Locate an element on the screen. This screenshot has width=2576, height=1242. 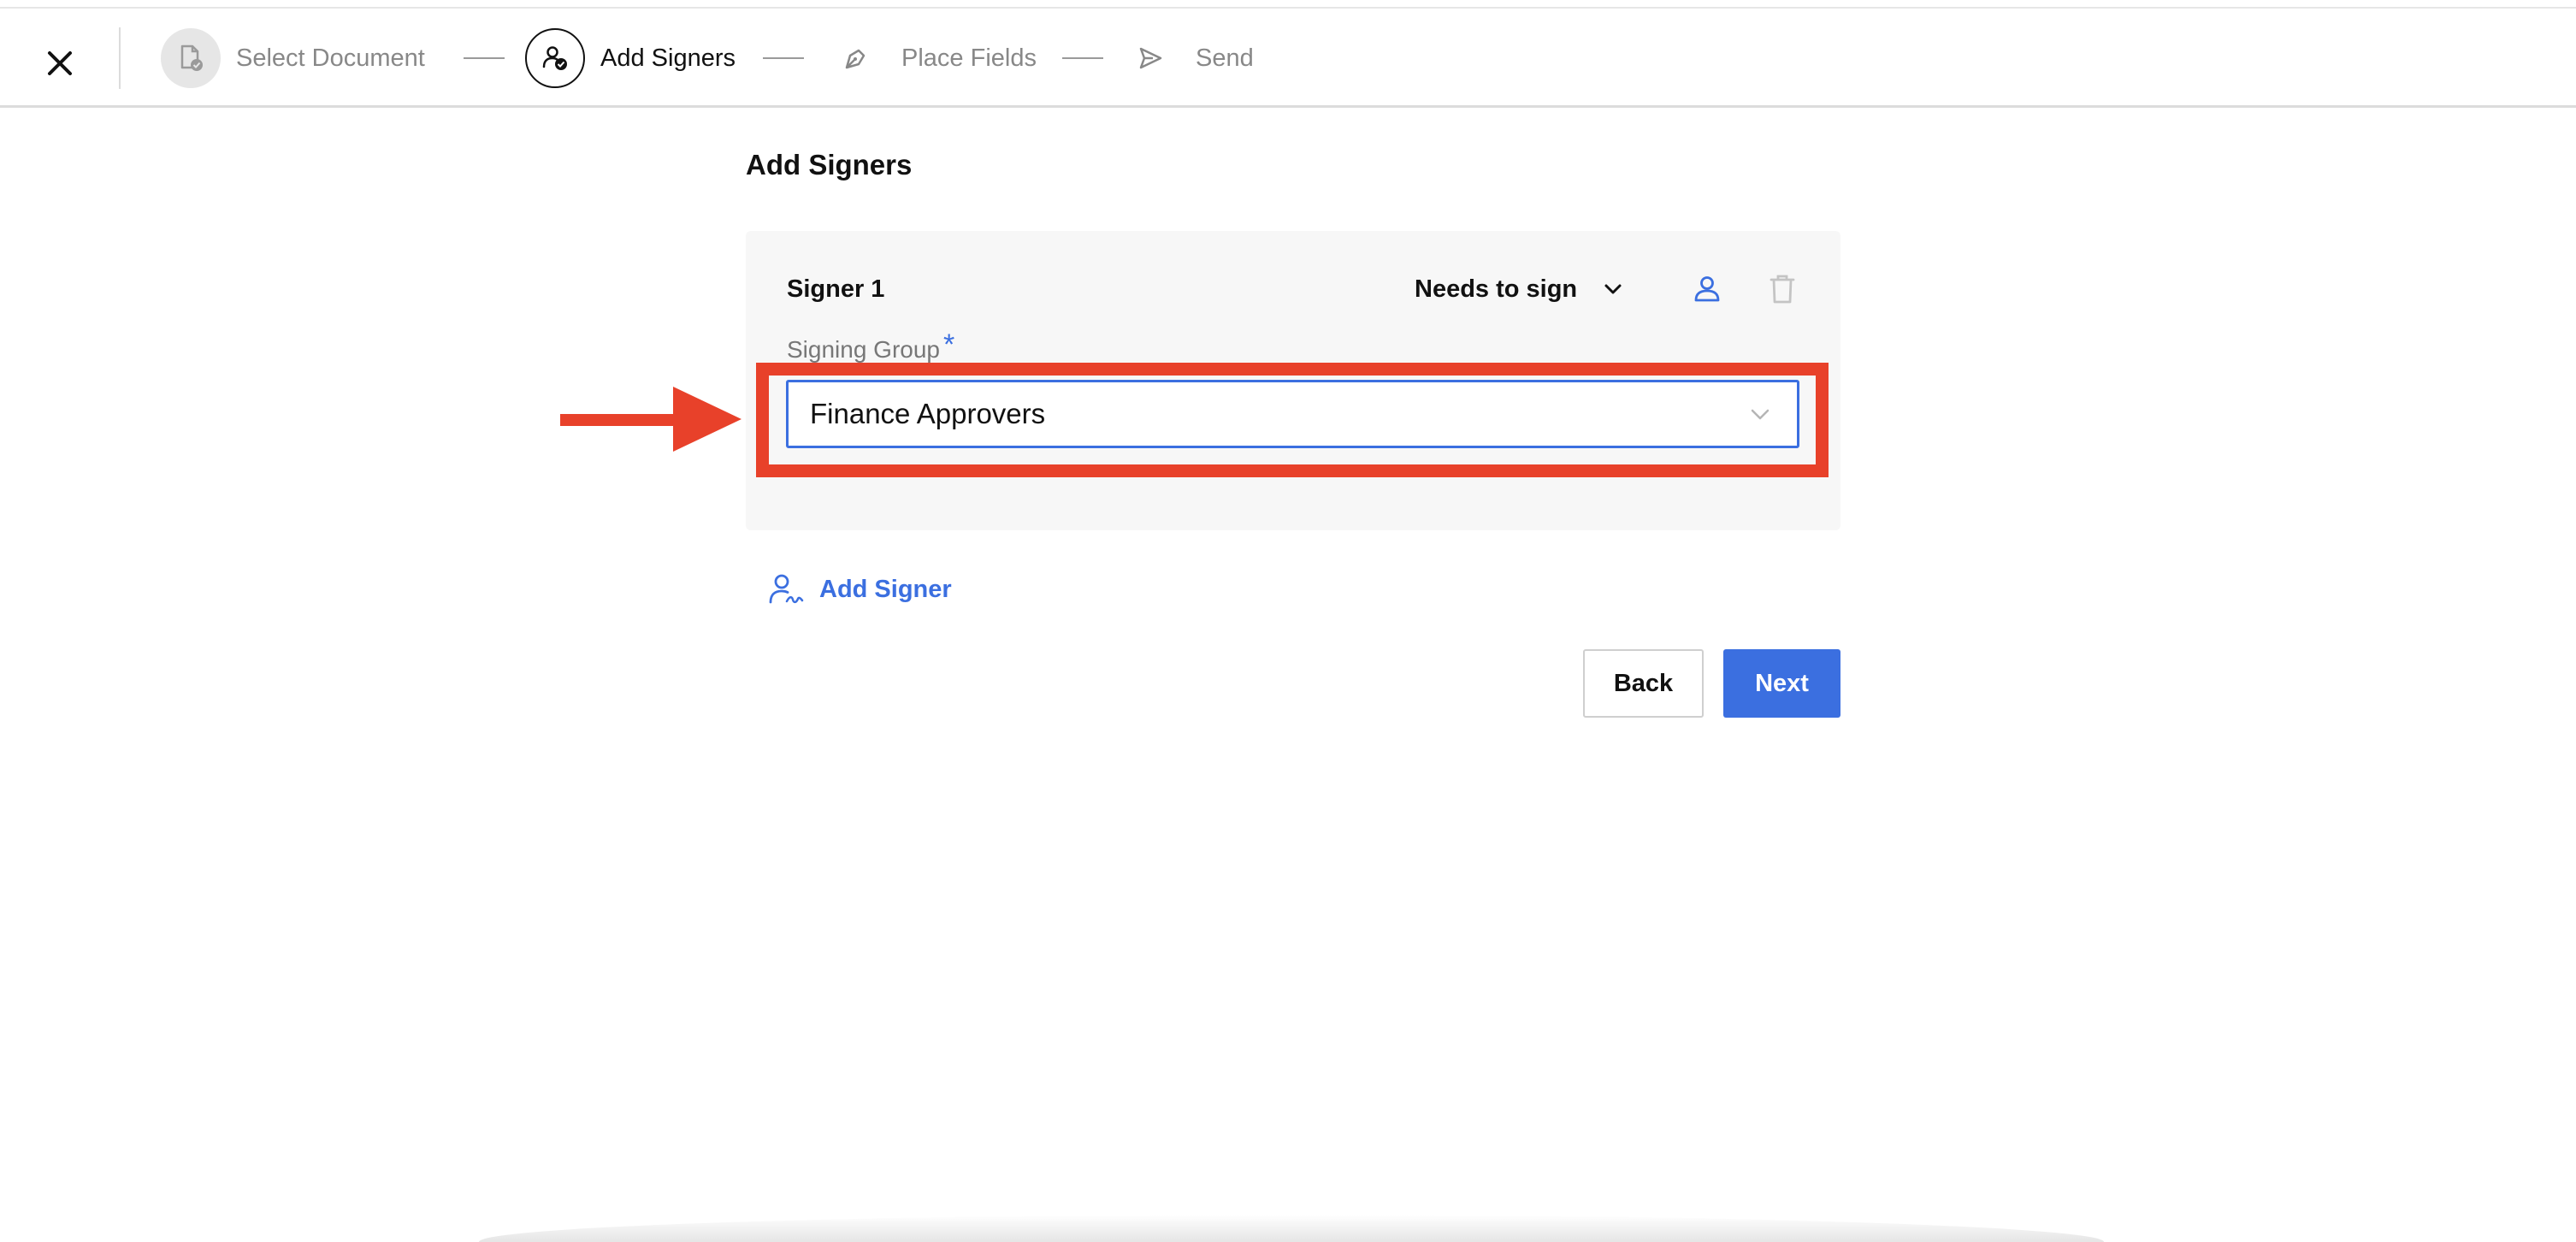
signer-title: Signer 1 is located at coordinates (836, 289).